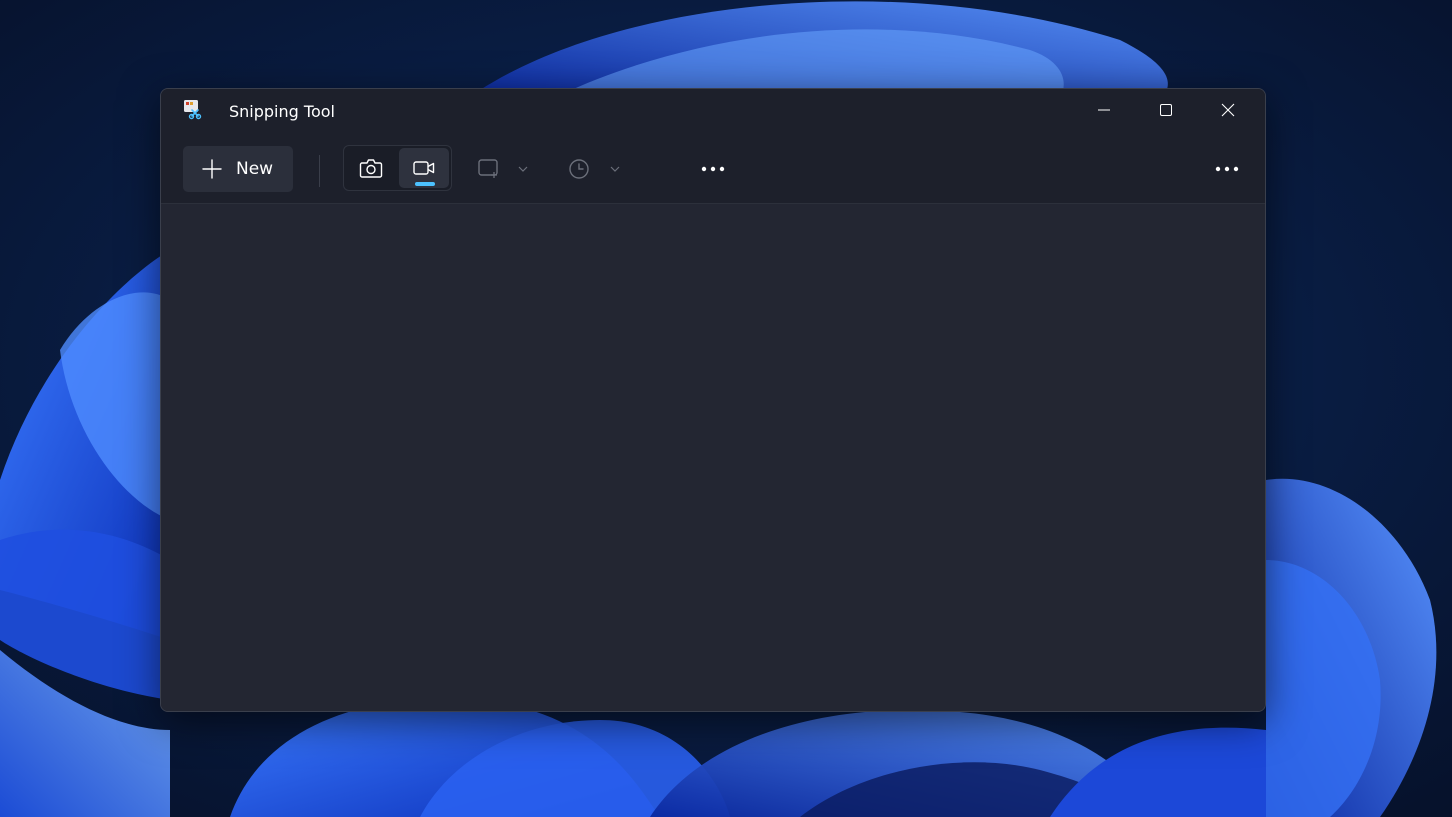 This screenshot has width=1452, height=817. Describe the element at coordinates (212, 169) in the screenshot. I see `plus-icon` at that location.